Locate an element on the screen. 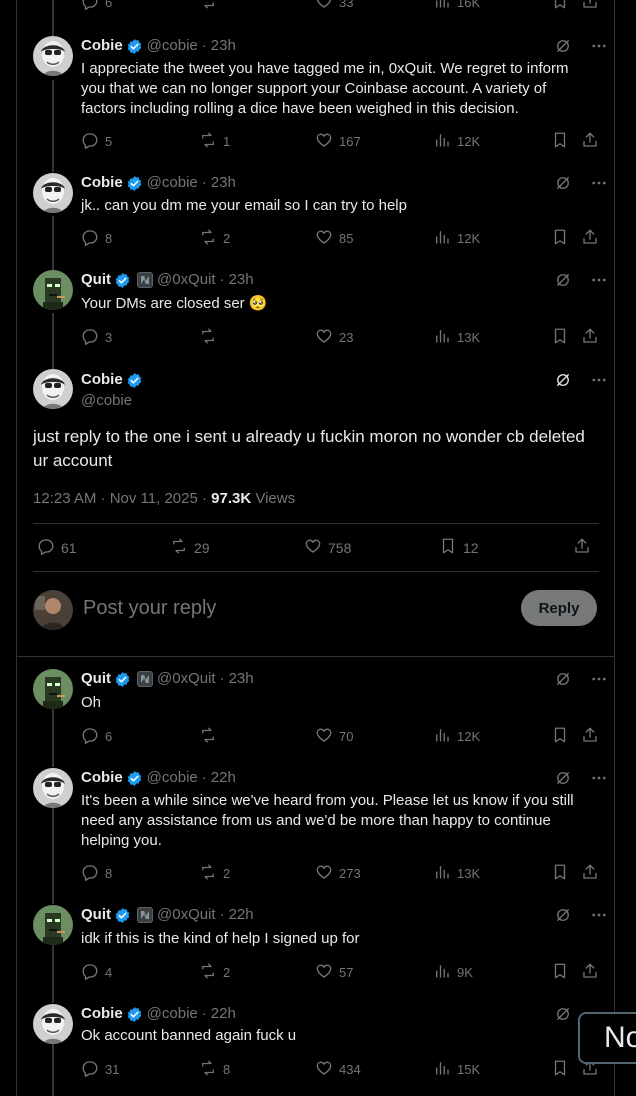  views-action: 15K is located at coordinates (456, 1069).